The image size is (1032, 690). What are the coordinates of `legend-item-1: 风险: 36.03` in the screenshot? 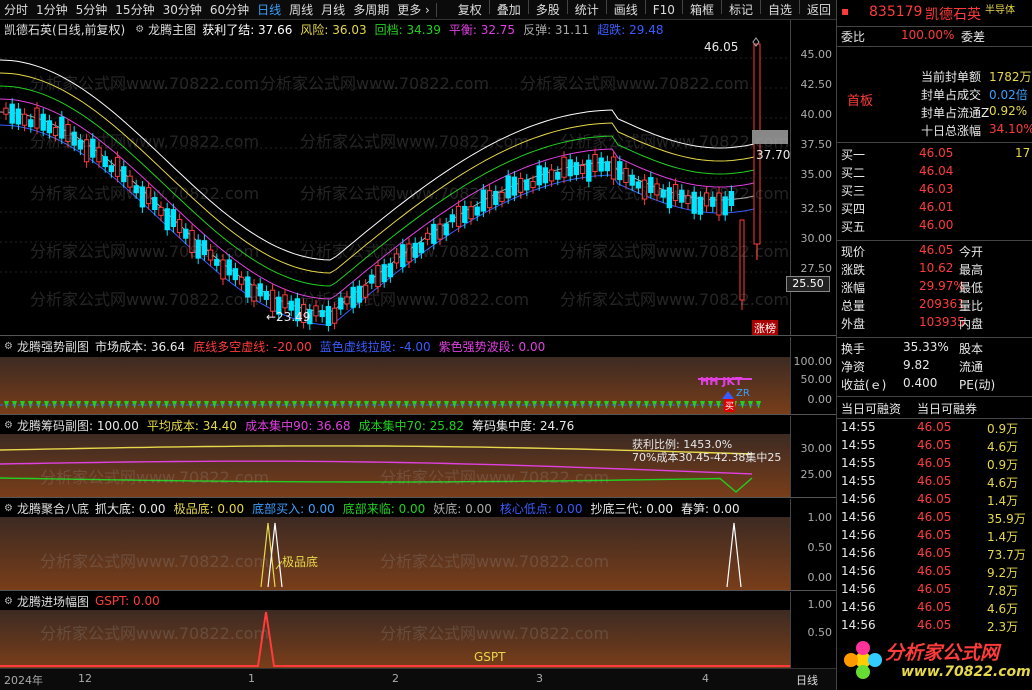 It's located at (333, 29).